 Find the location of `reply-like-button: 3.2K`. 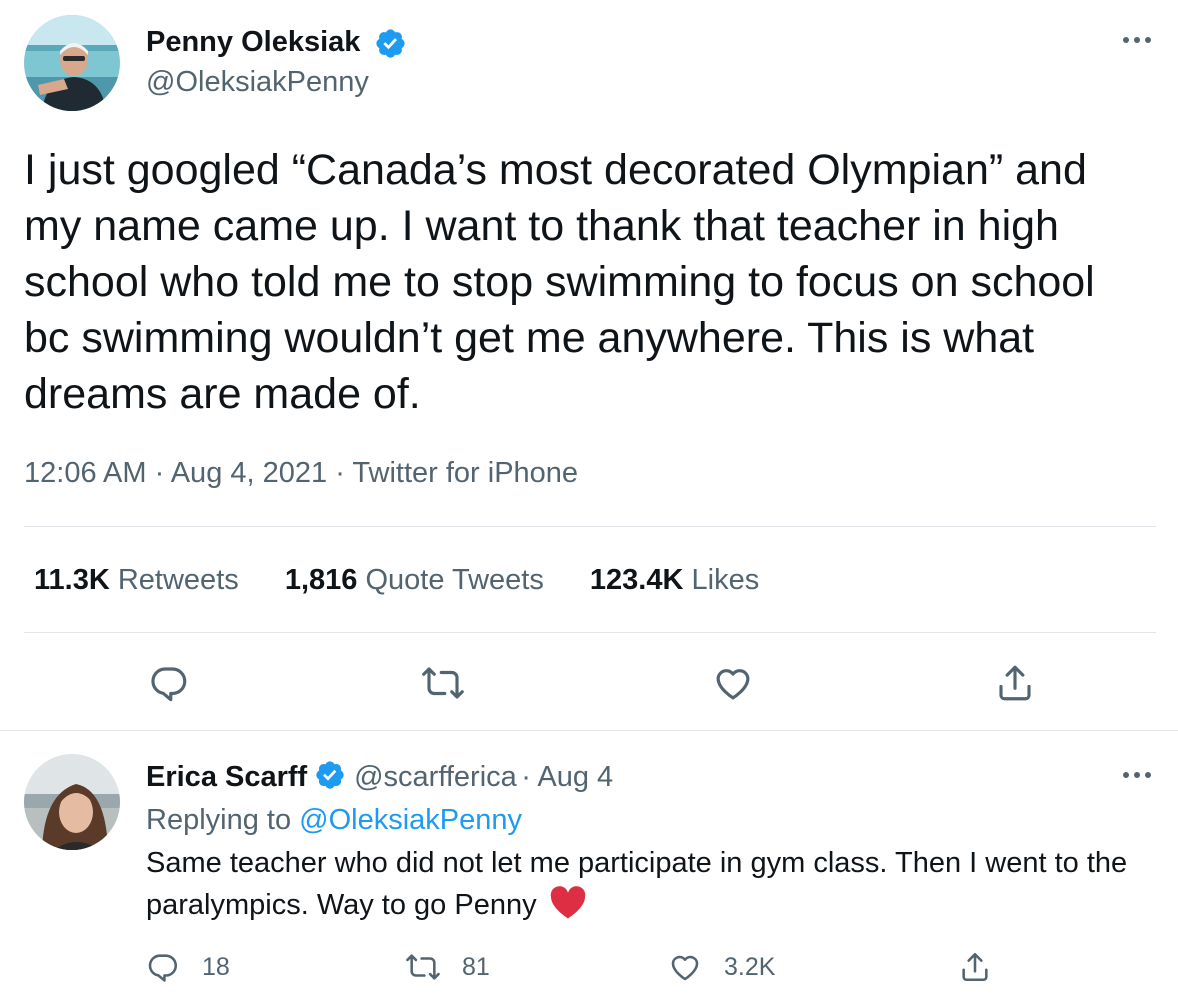

reply-like-button: 3.2K is located at coordinates (721, 967).